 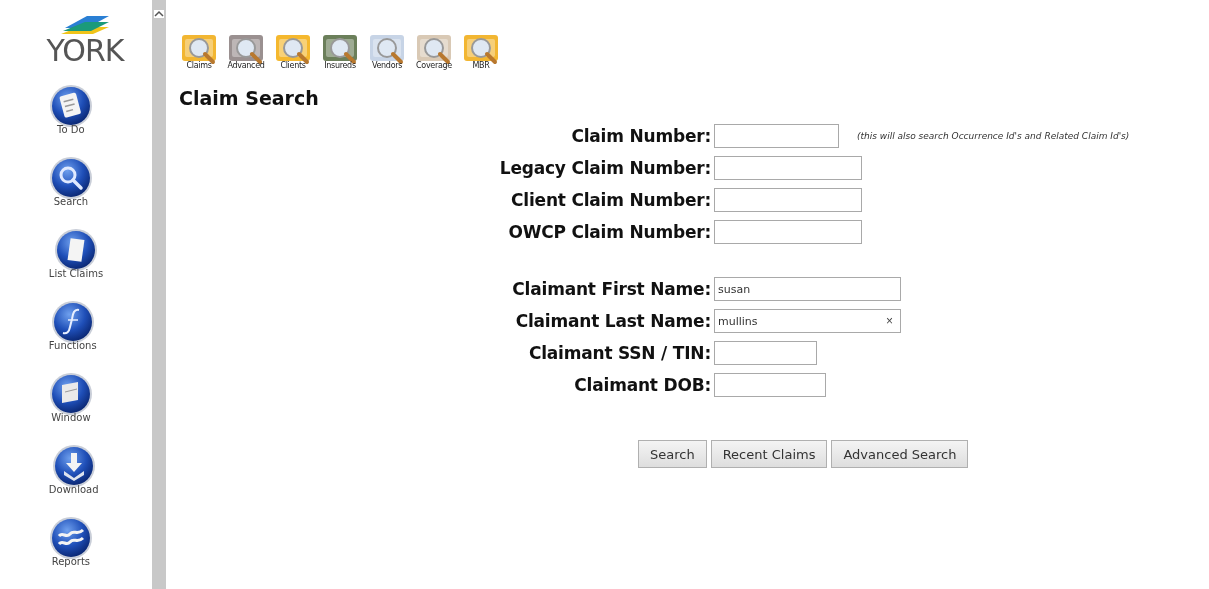 What do you see at coordinates (70, 120) in the screenshot?
I see `sidebar-item: To Do` at bounding box center [70, 120].